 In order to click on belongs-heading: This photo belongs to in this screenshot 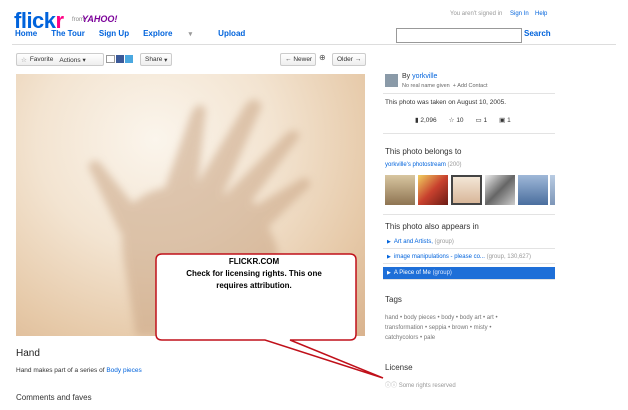, I will do `click(423, 151)`.